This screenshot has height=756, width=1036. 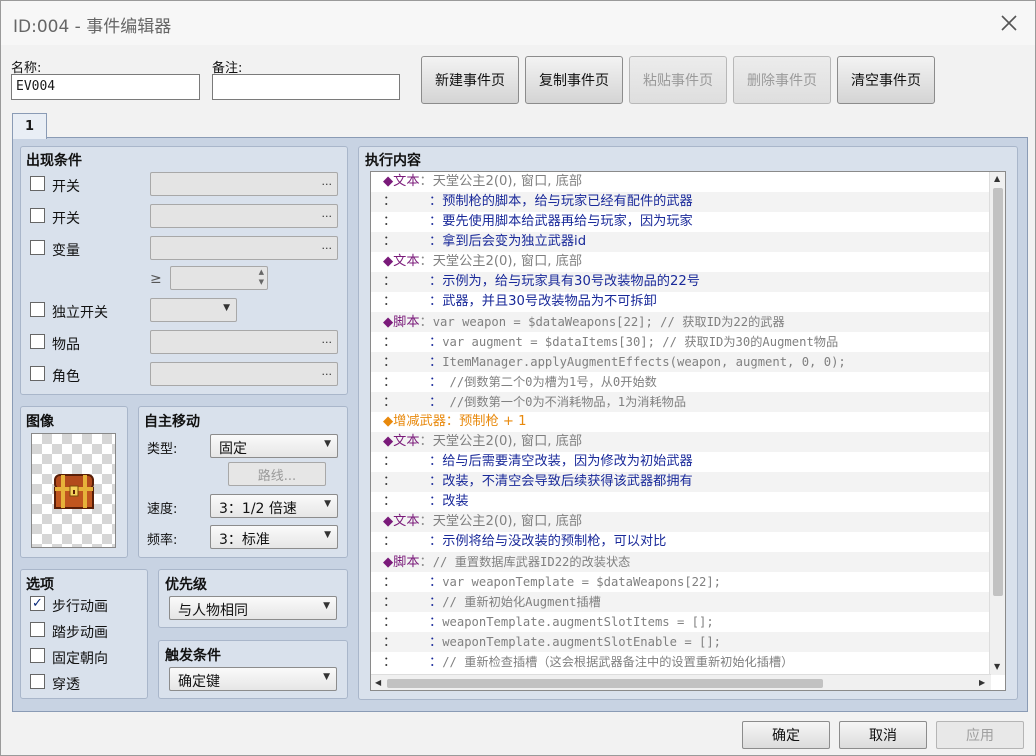 What do you see at coordinates (886, 80) in the screenshot?
I see `clear-page-button: 清空事件页` at bounding box center [886, 80].